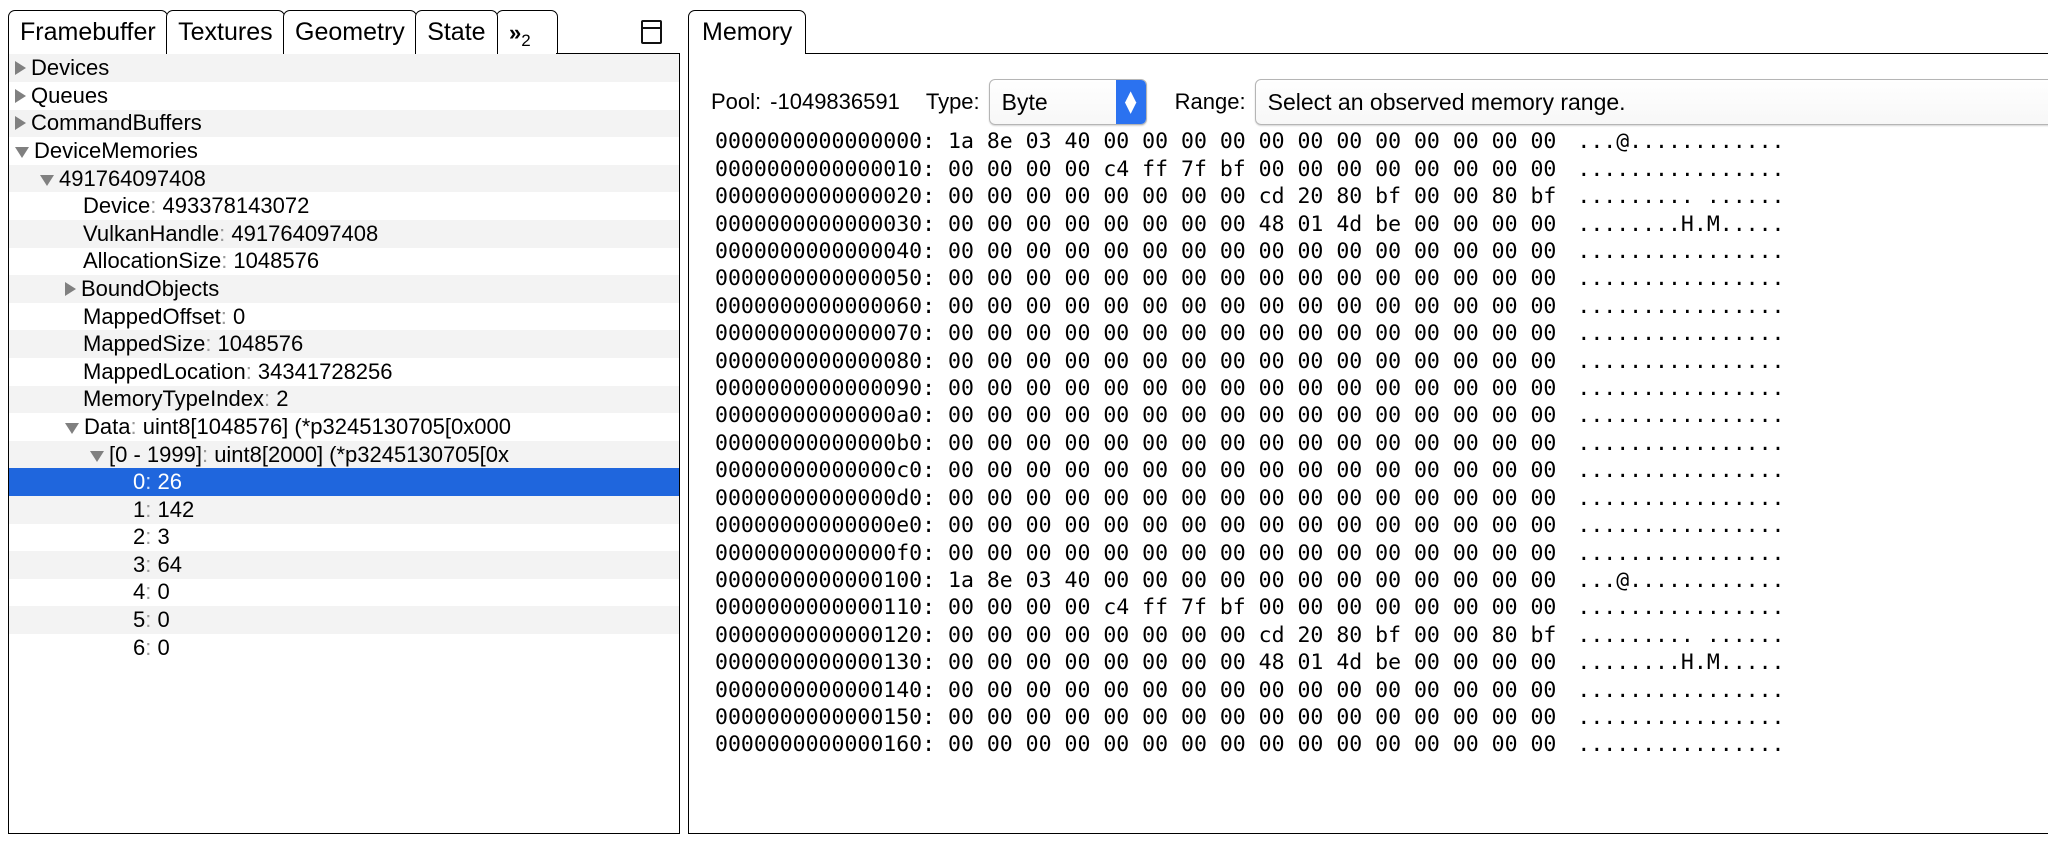 The width and height of the screenshot is (2048, 844). What do you see at coordinates (344, 565) in the screenshot?
I see `tree-row: 3: 64` at bounding box center [344, 565].